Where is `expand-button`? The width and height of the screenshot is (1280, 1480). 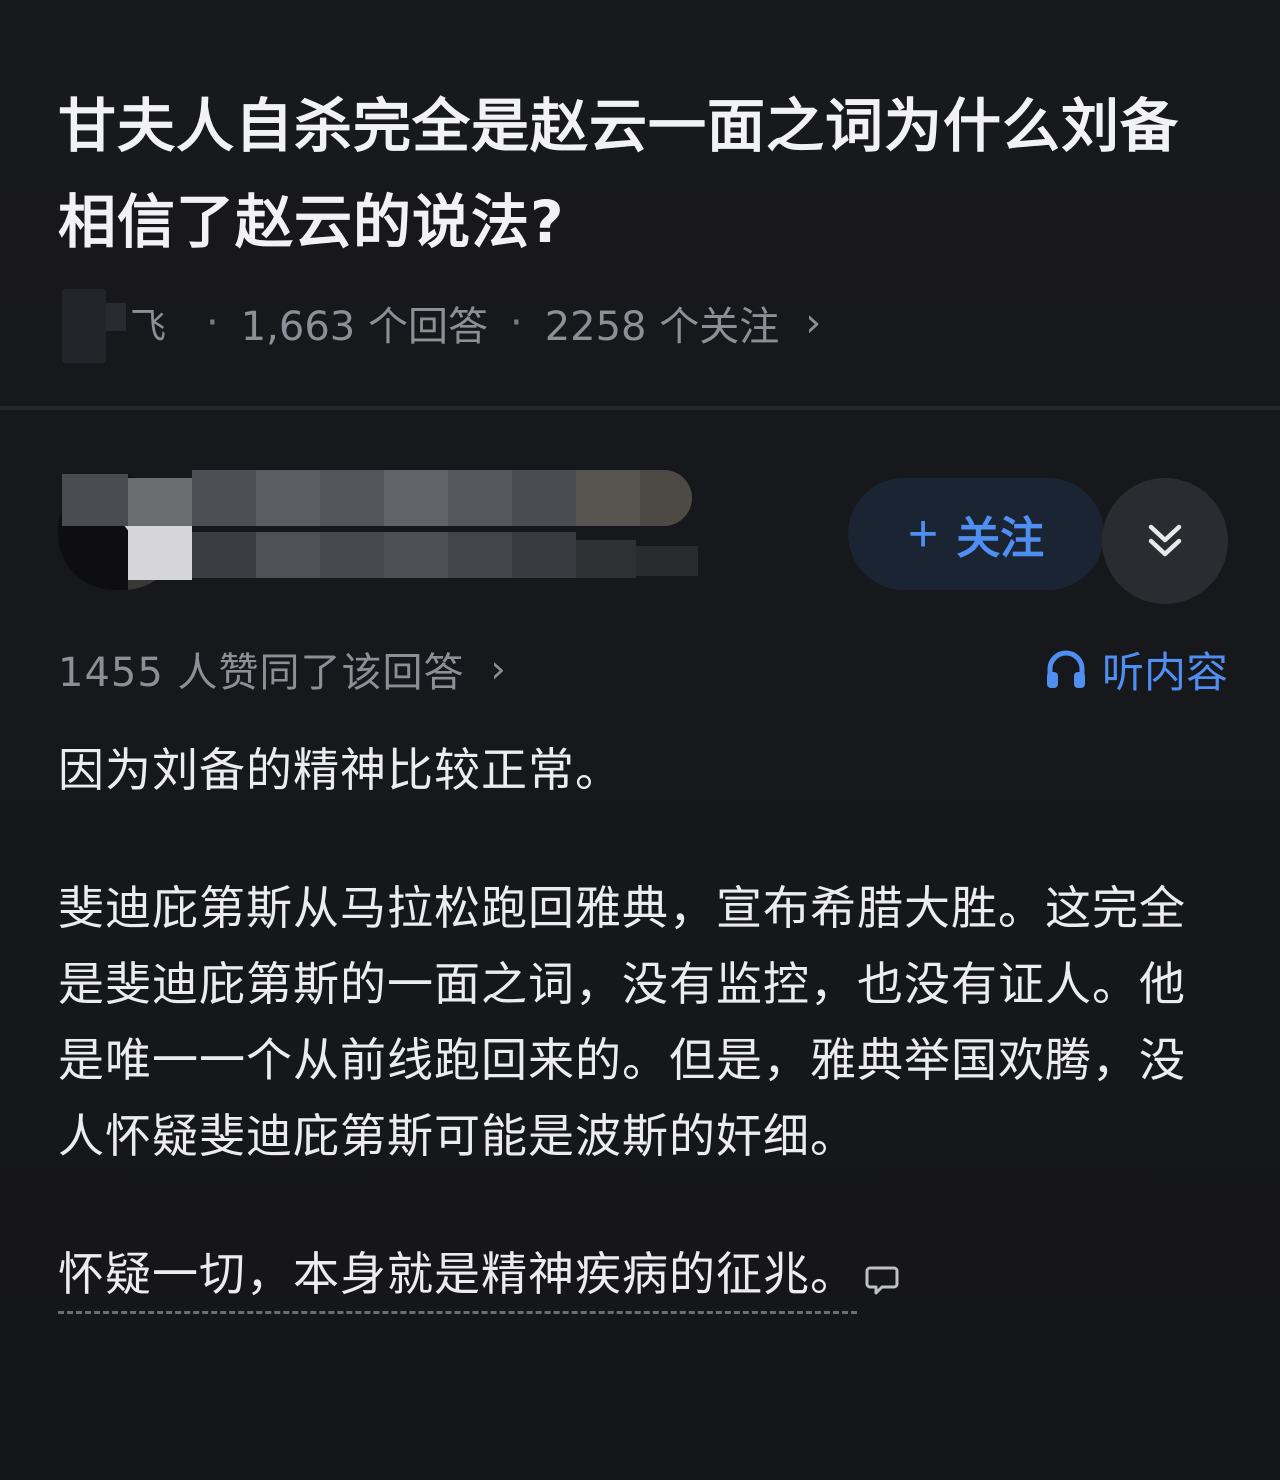
expand-button is located at coordinates (1165, 541).